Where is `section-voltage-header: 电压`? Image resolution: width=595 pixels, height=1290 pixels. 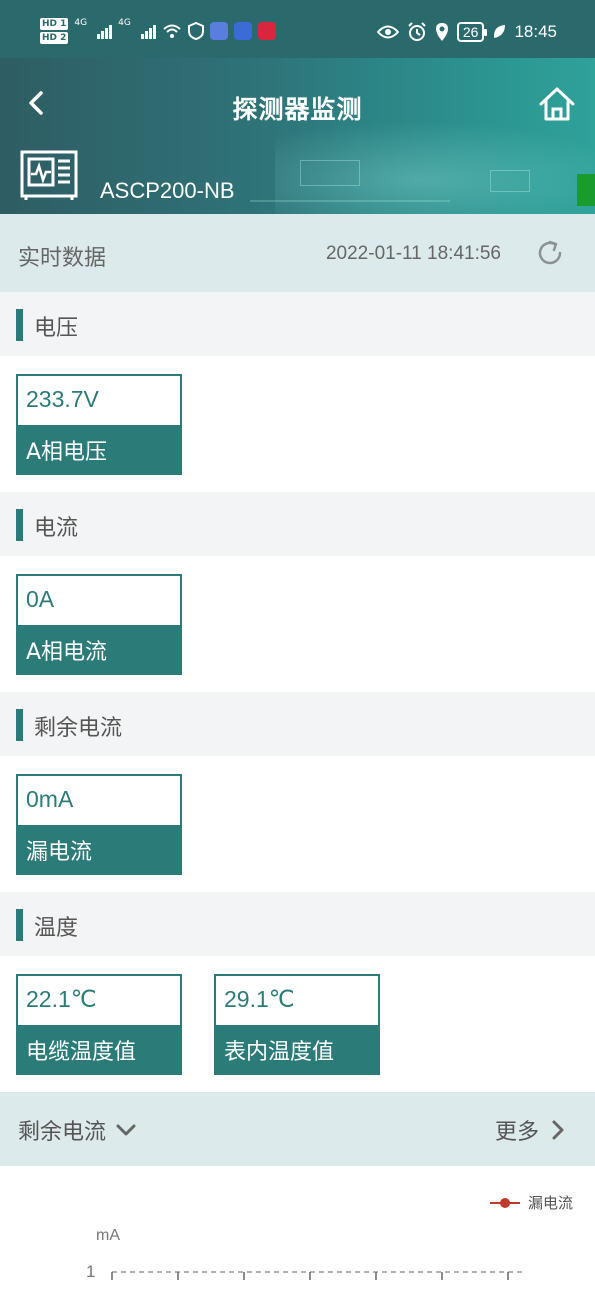 section-voltage-header: 电压 is located at coordinates (297, 324).